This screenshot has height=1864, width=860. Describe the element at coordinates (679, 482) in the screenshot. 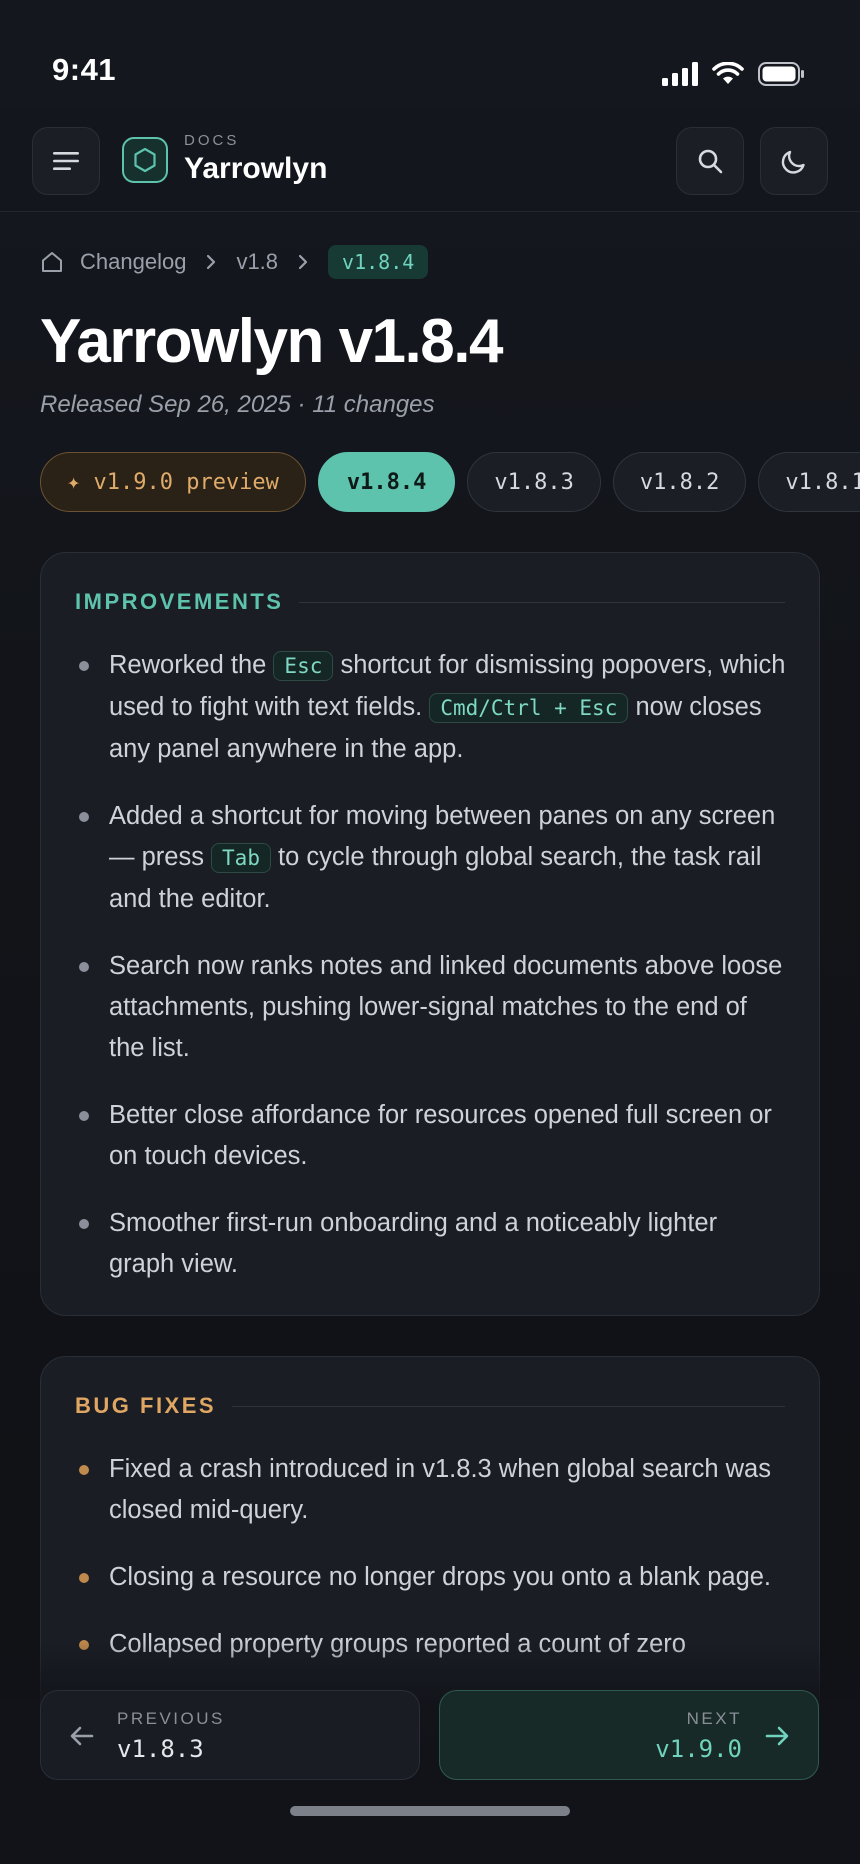

I see `version-chip: v1.8.2` at that location.